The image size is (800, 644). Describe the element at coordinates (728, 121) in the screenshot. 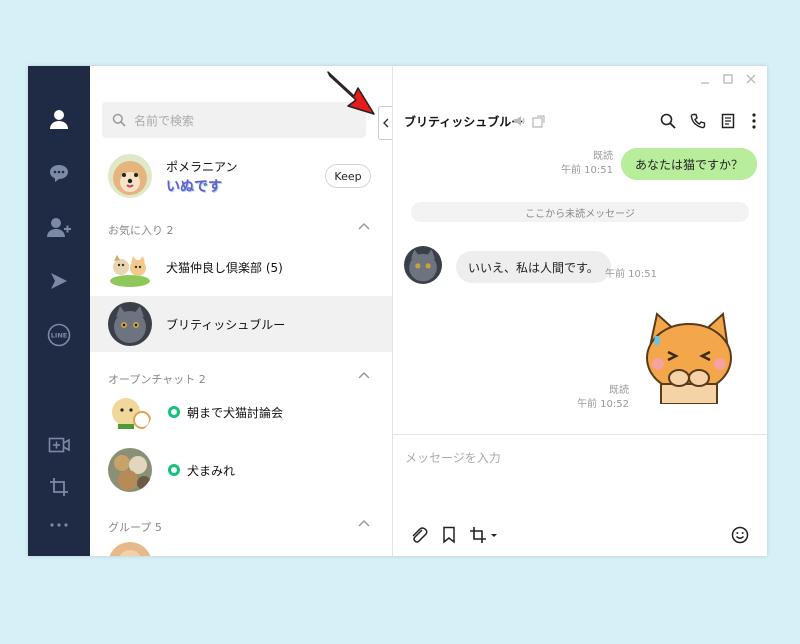

I see `notes-icon` at that location.